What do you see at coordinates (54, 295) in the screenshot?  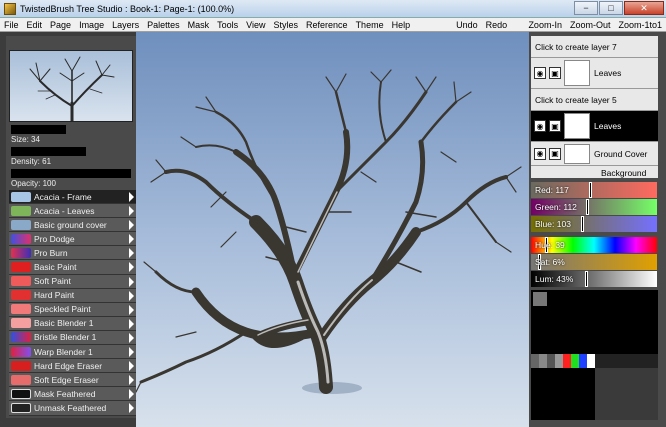 I see `brush-label: Hard Paint` at bounding box center [54, 295].